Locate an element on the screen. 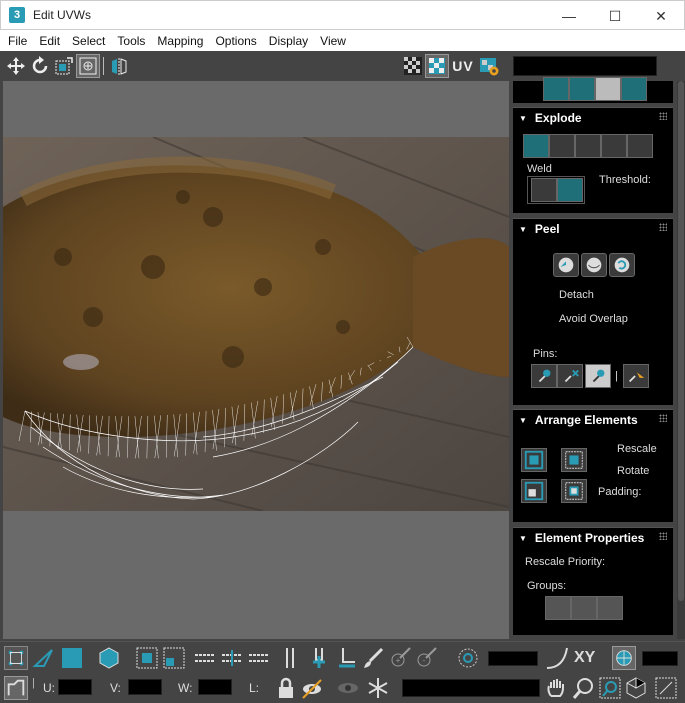 The width and height of the screenshot is (685, 703). stitch-icon is located at coordinates (556, 89).